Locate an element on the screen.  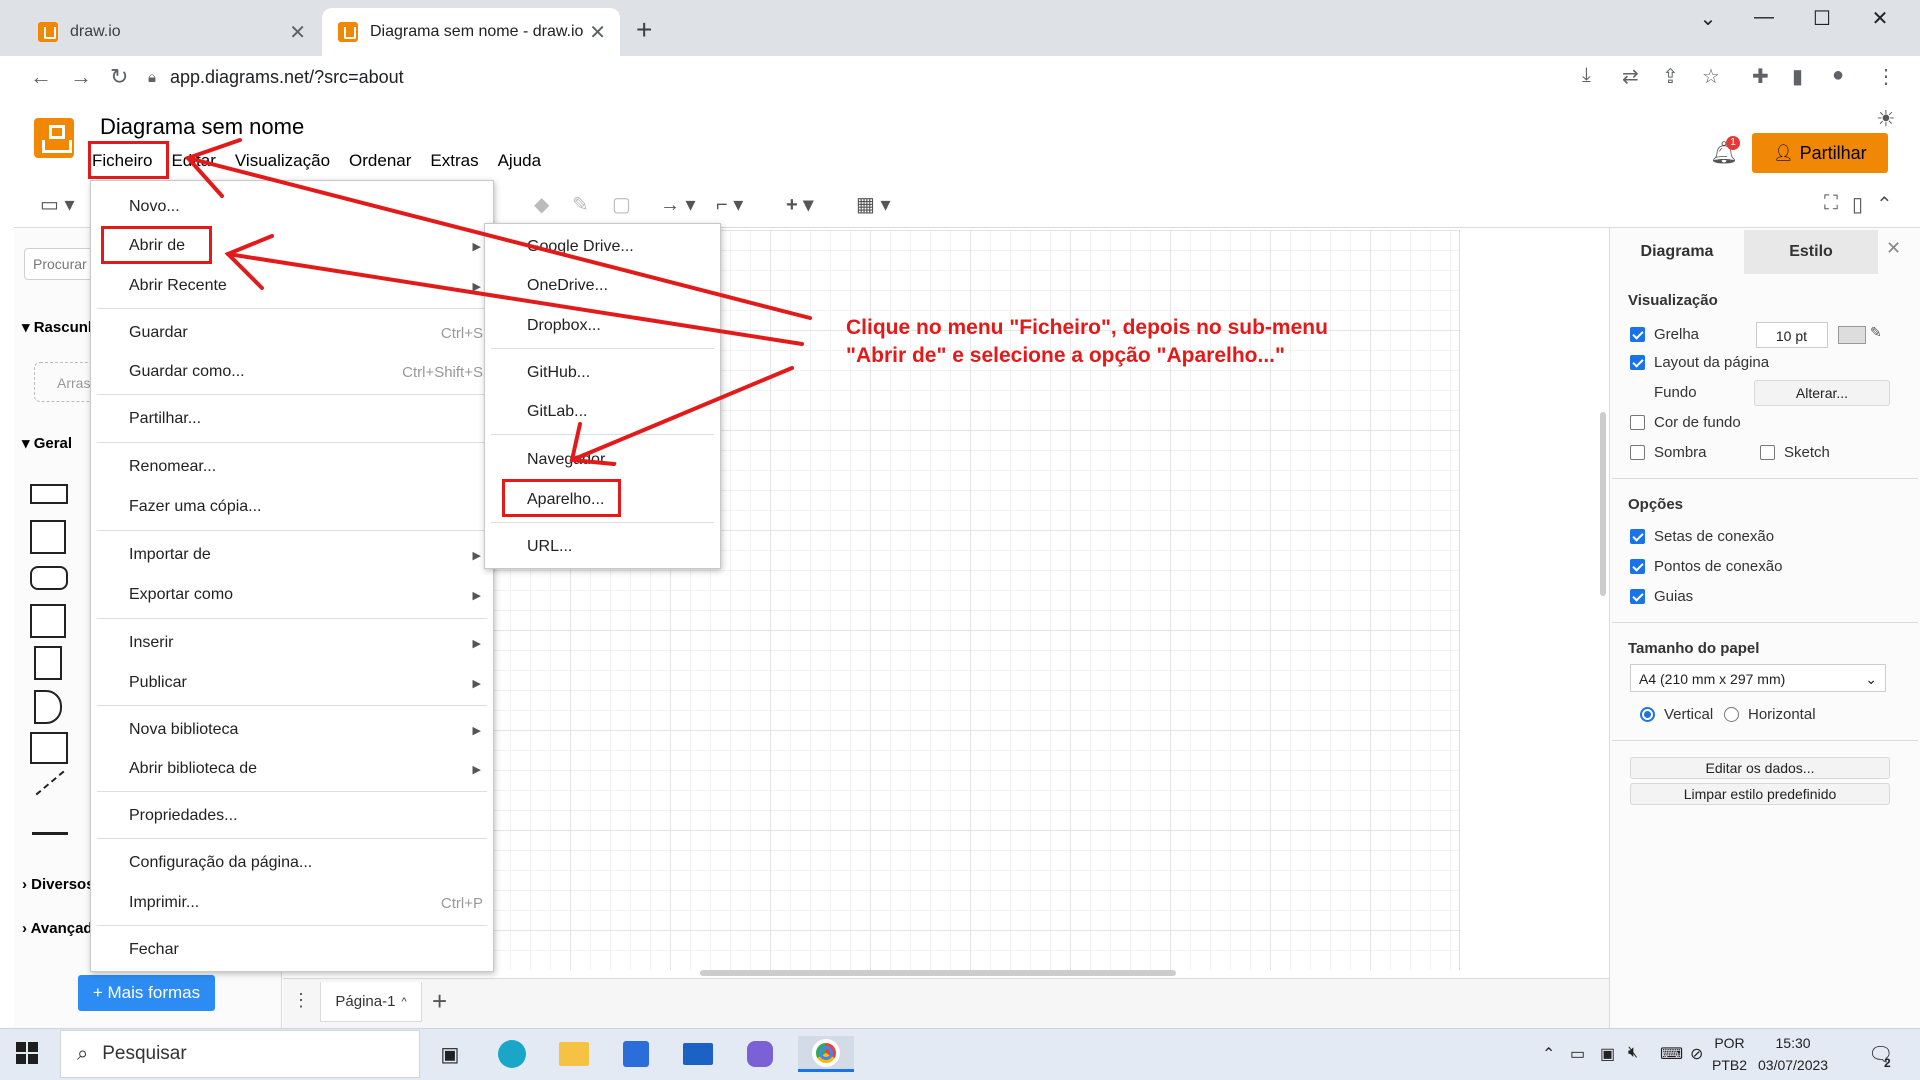
arrow-to-ficheiro is located at coordinates (499, 238).